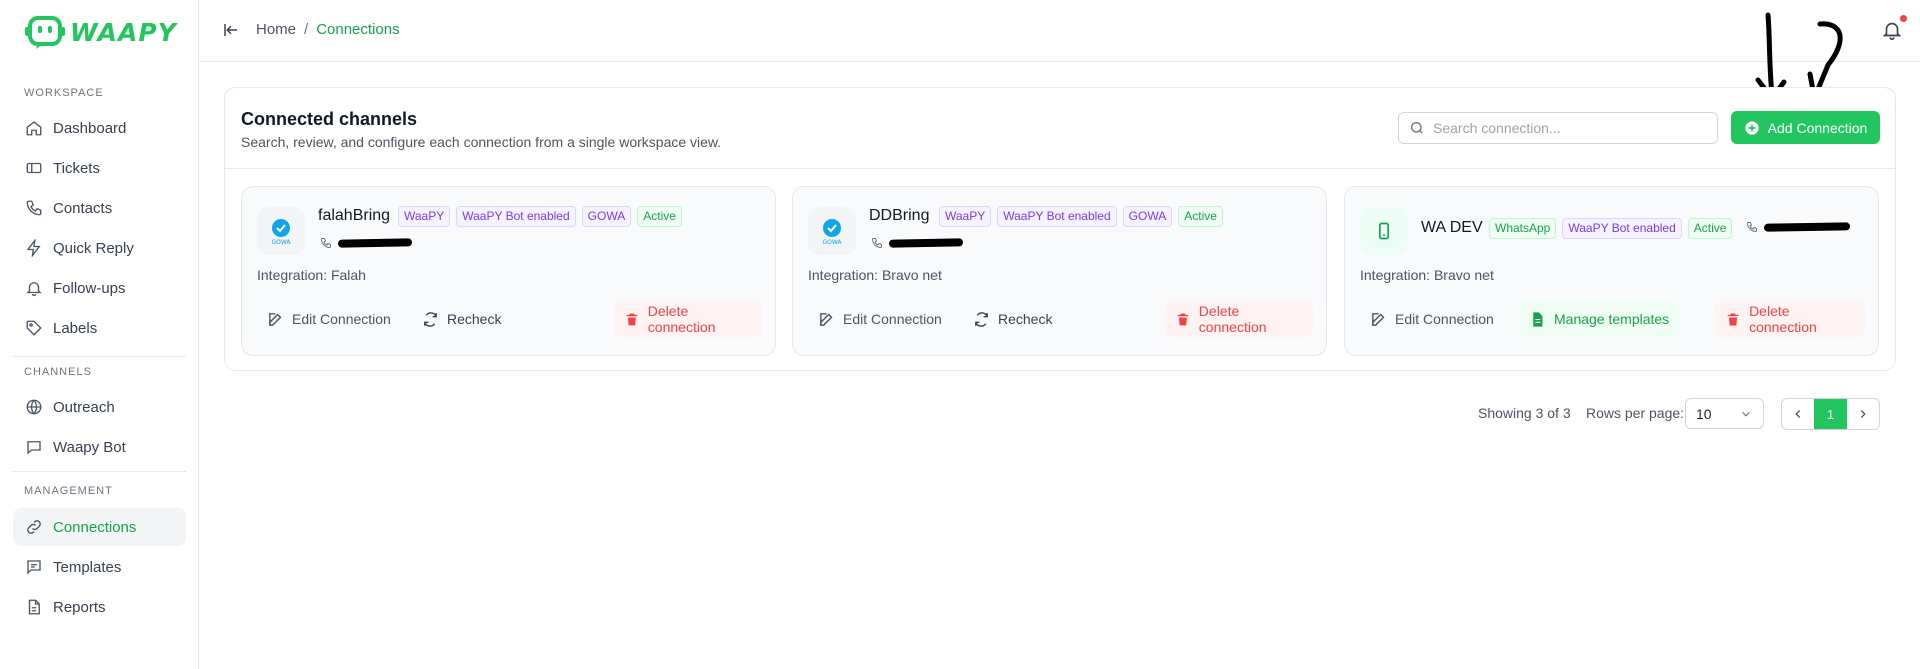 The width and height of the screenshot is (1920, 669). Describe the element at coordinates (34, 289) in the screenshot. I see `bell-icon` at that location.